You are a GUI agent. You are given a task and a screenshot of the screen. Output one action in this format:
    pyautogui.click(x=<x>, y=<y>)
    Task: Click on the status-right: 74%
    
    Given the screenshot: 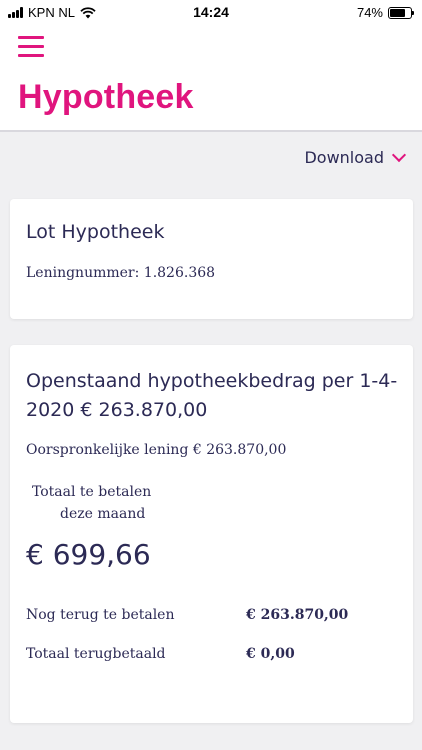 What is the action you would take?
    pyautogui.click(x=385, y=12)
    